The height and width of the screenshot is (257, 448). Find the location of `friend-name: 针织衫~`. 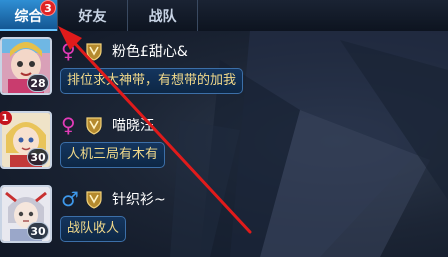

friend-name: 针织衫~ is located at coordinates (139, 200).